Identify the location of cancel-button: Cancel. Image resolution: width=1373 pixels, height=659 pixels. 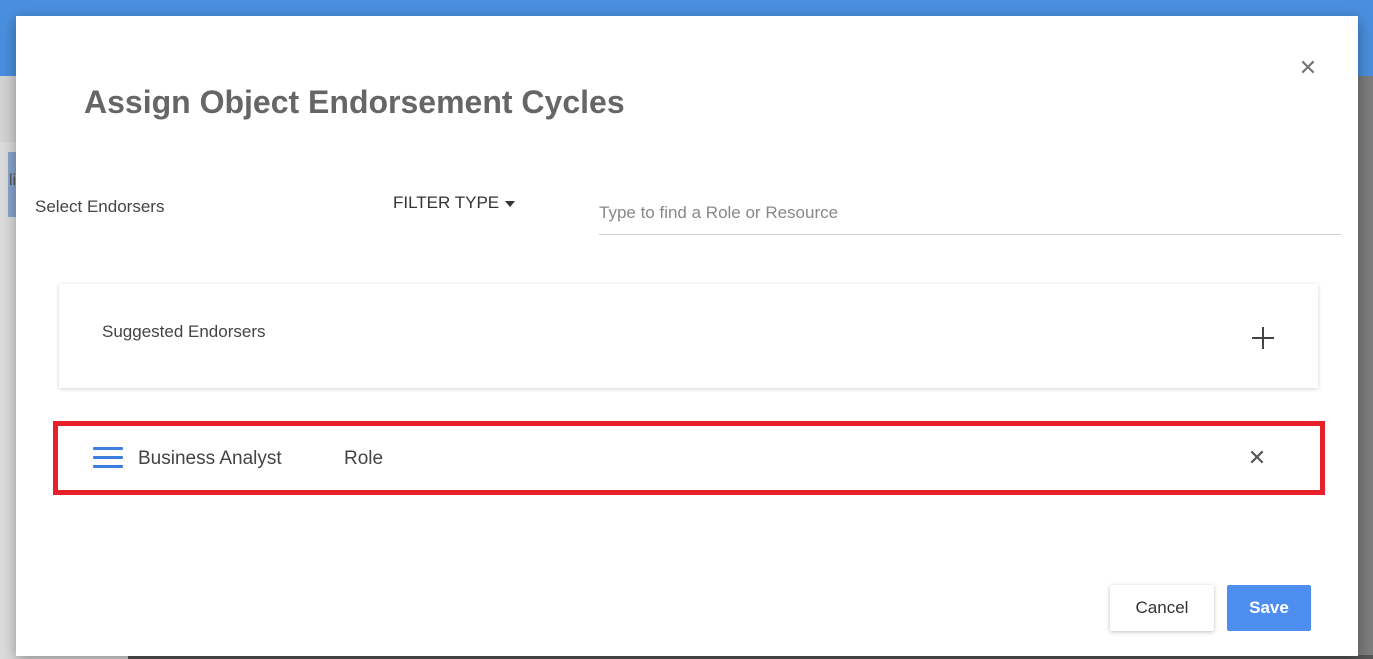
(1162, 608).